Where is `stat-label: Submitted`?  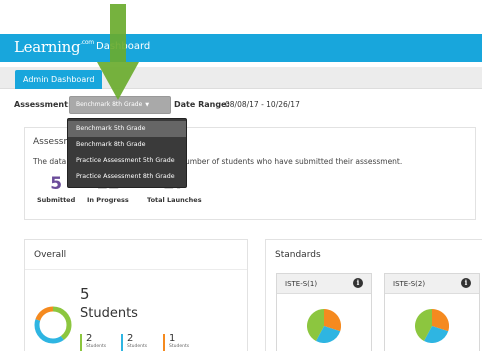
stat-label: Submitted is located at coordinates (56, 200).